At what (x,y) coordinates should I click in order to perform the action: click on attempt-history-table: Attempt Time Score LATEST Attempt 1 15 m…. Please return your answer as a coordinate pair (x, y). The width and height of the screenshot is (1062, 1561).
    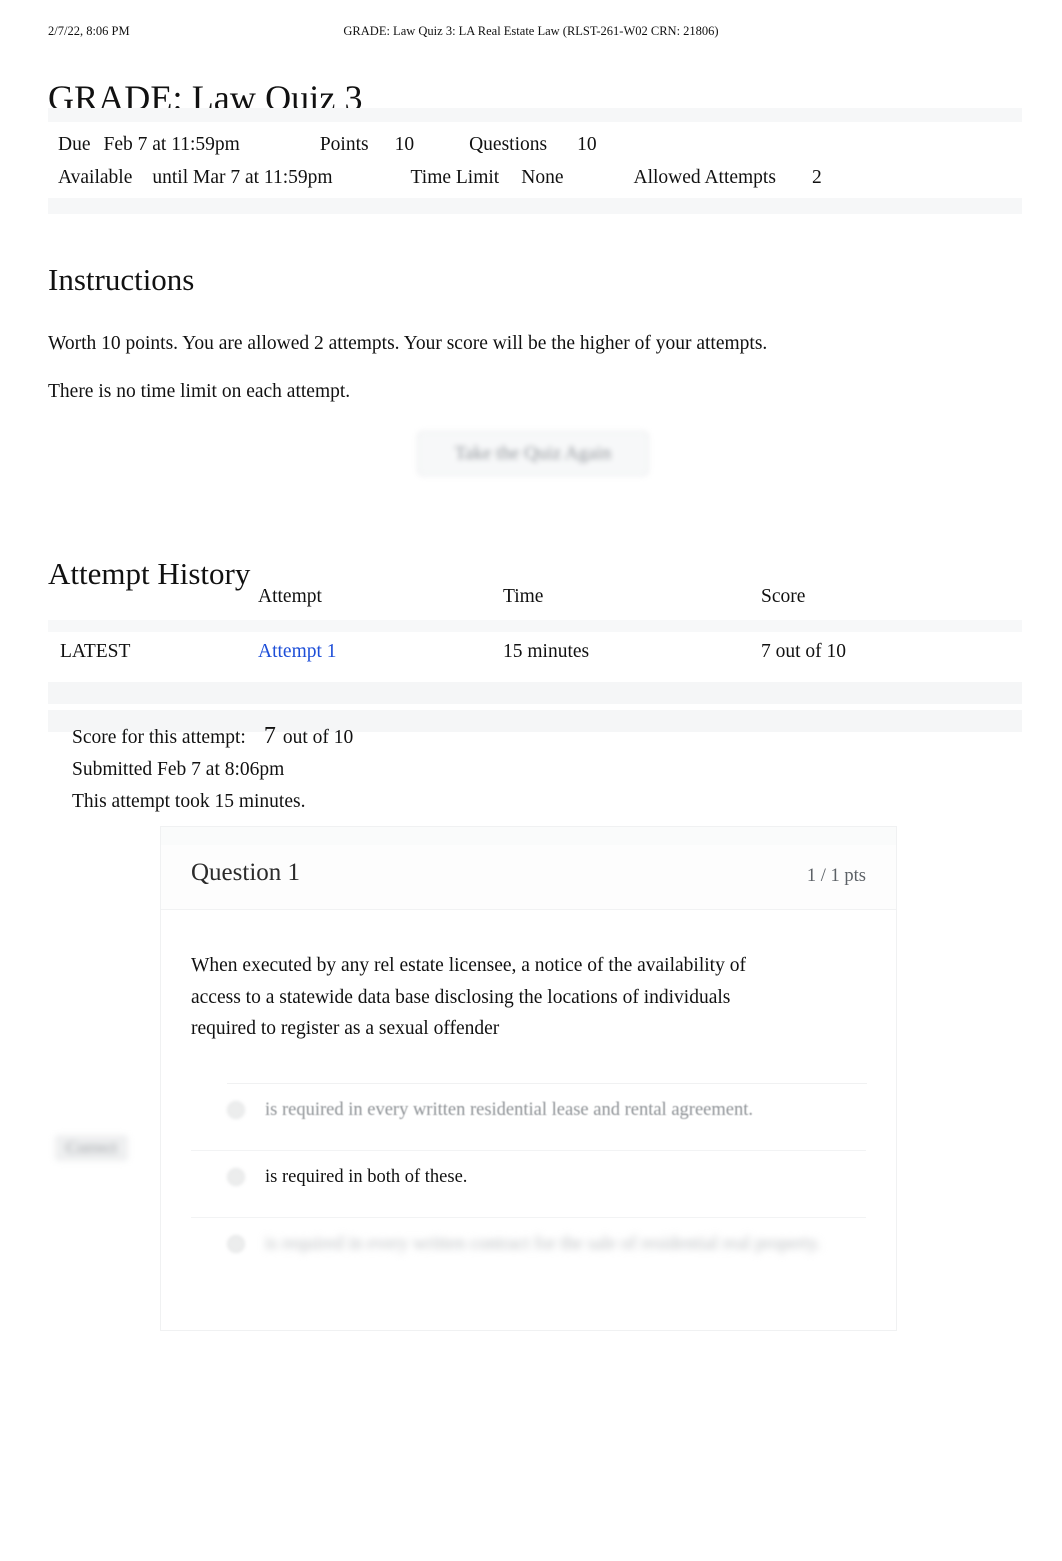
    Looking at the image, I should click on (535, 659).